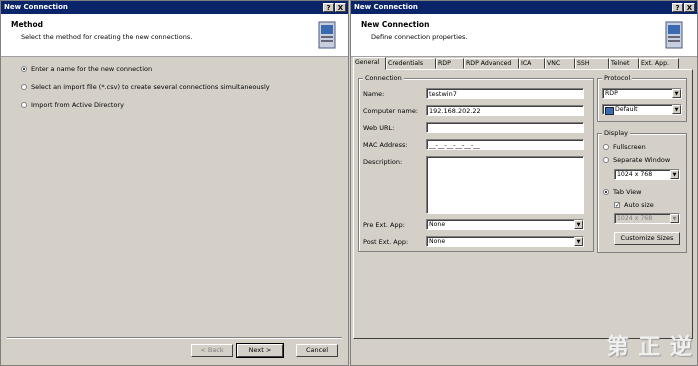  What do you see at coordinates (384, 225) in the screenshot?
I see `pre-ext-app-label: Pre Ext. App:` at bounding box center [384, 225].